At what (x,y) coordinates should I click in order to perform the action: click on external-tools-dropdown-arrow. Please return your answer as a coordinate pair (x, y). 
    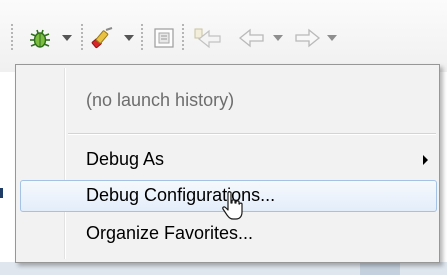
    Looking at the image, I should click on (129, 38).